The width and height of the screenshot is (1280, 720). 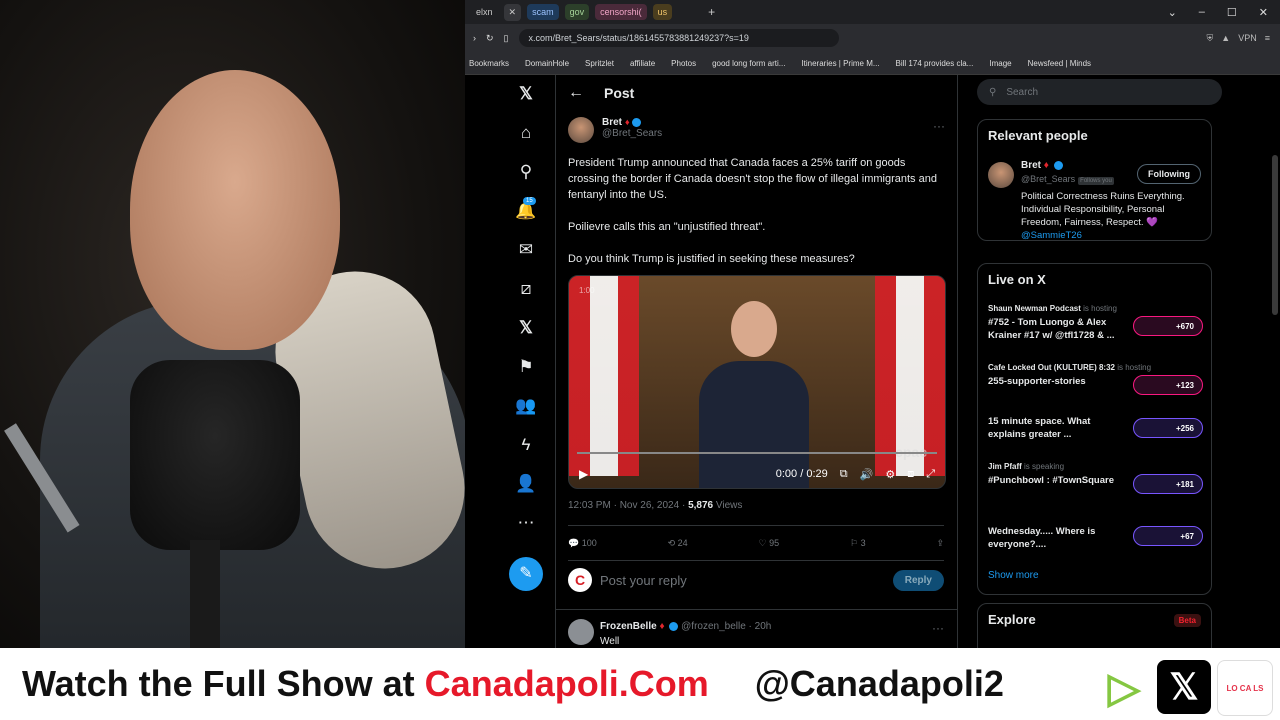 I want to click on show-more-link: Show more, so click(x=1013, y=575).